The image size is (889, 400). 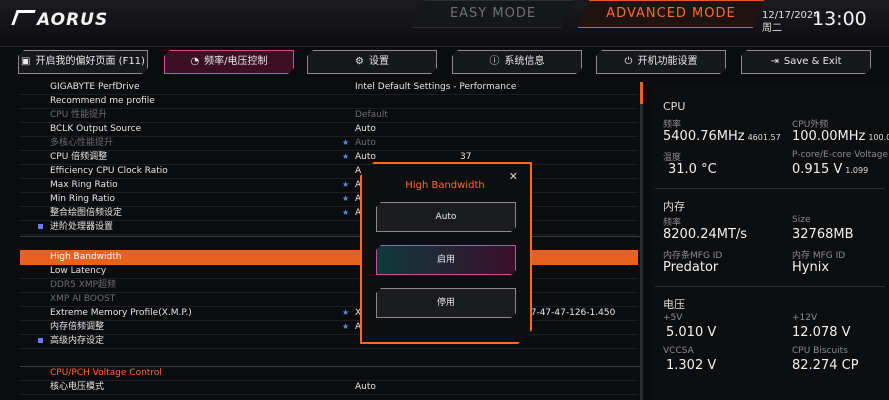 I want to click on v12-label: +12V, so click(x=805, y=318).